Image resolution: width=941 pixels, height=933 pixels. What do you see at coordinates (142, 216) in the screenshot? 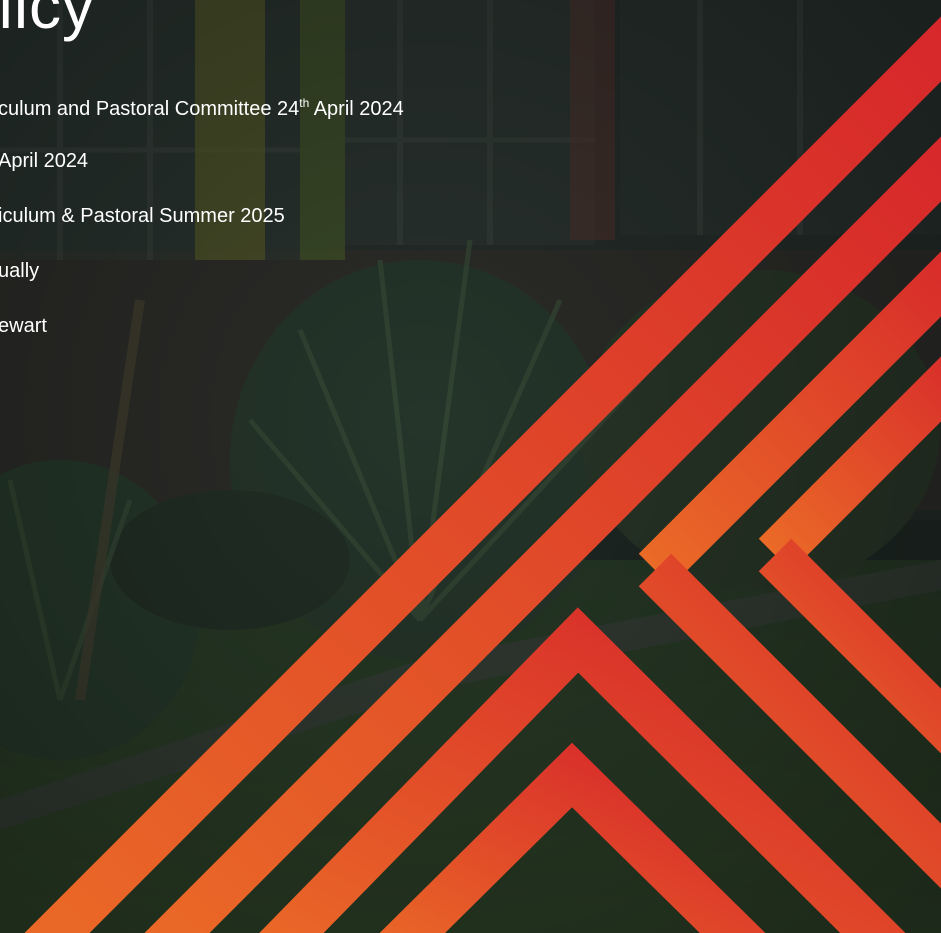
I see `next-review-line: iculum & Pastoral Summer 2025` at bounding box center [142, 216].